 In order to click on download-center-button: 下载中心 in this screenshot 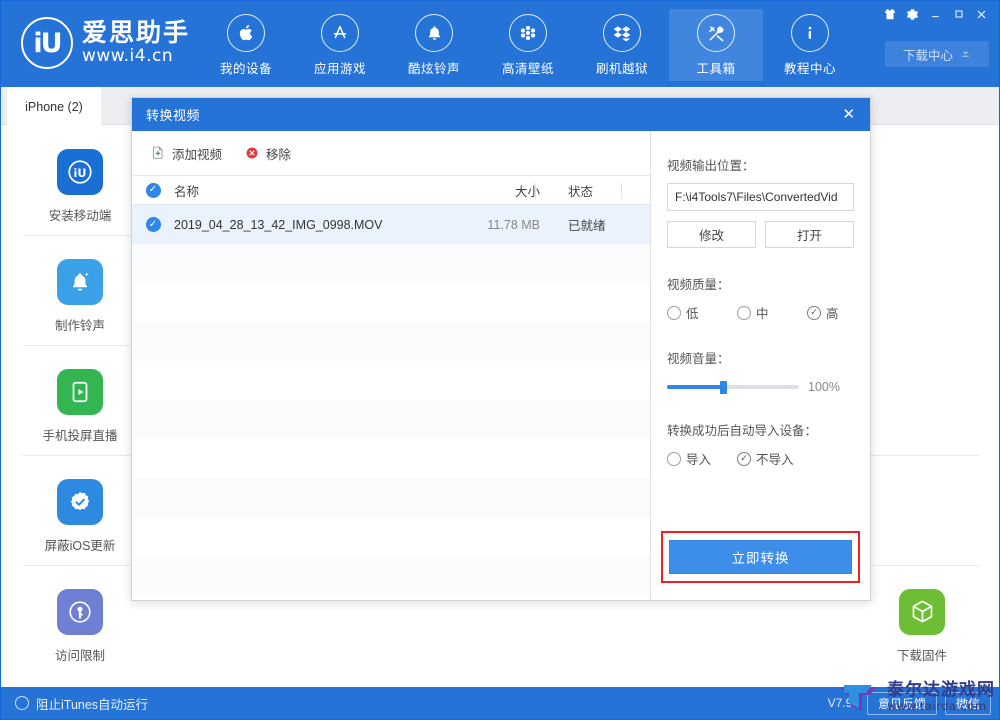, I will do `click(937, 54)`.